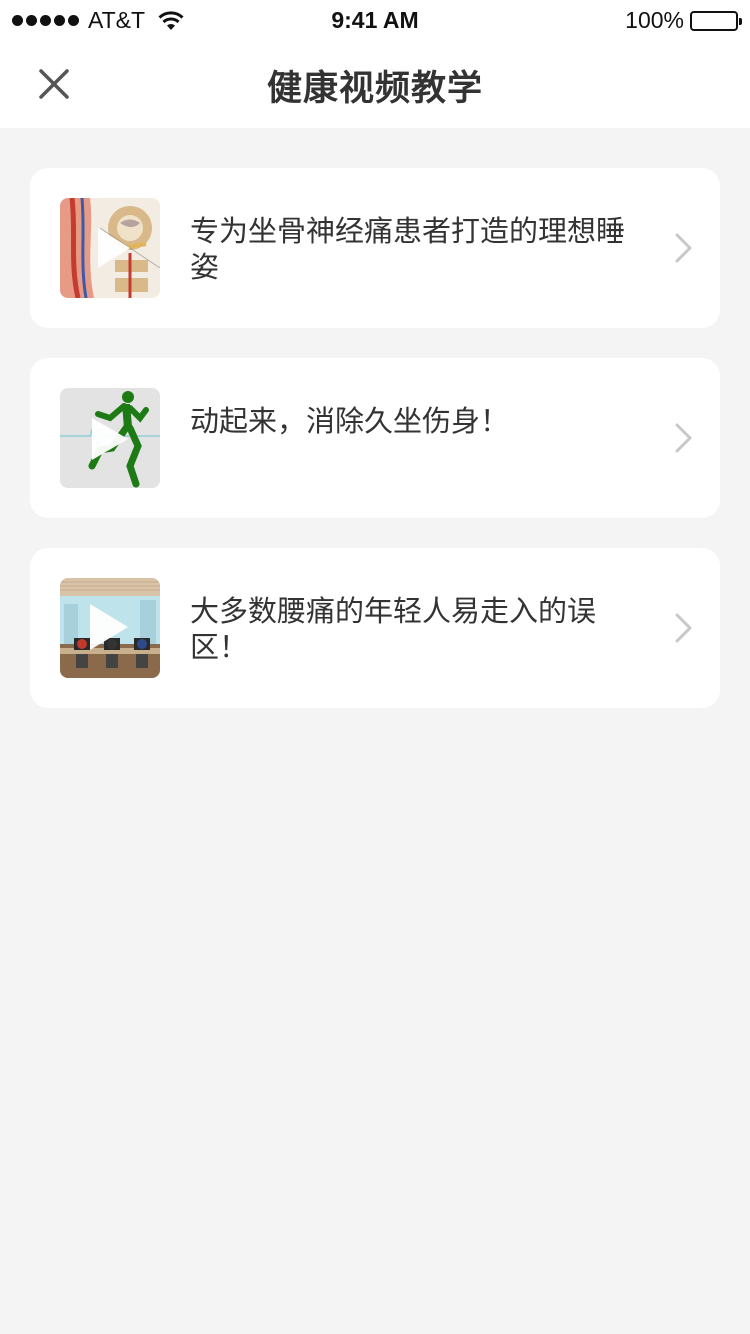  I want to click on video-item-sleep-posture: 专为坐骨神经痛患者打造的理想睡姿, so click(375, 248).